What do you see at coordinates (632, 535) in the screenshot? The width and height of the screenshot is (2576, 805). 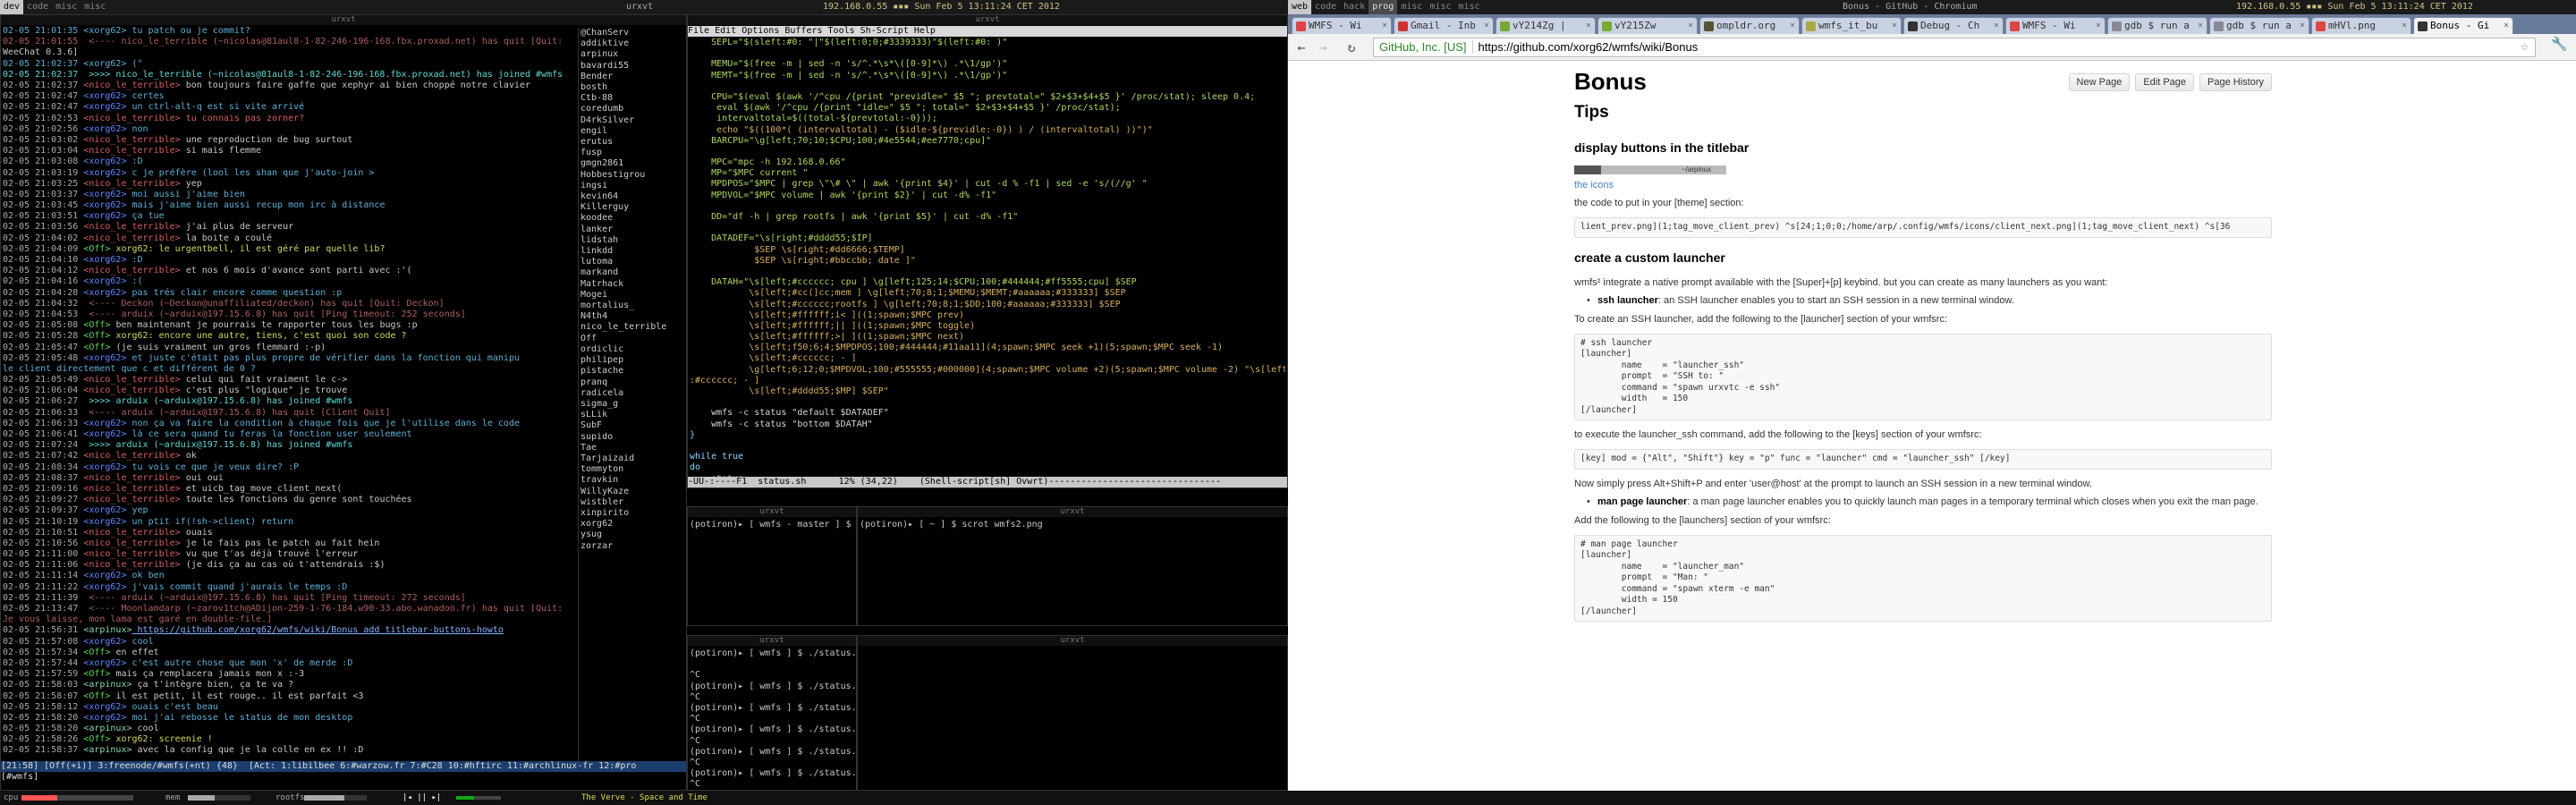 I see `nick-item: ysug` at bounding box center [632, 535].